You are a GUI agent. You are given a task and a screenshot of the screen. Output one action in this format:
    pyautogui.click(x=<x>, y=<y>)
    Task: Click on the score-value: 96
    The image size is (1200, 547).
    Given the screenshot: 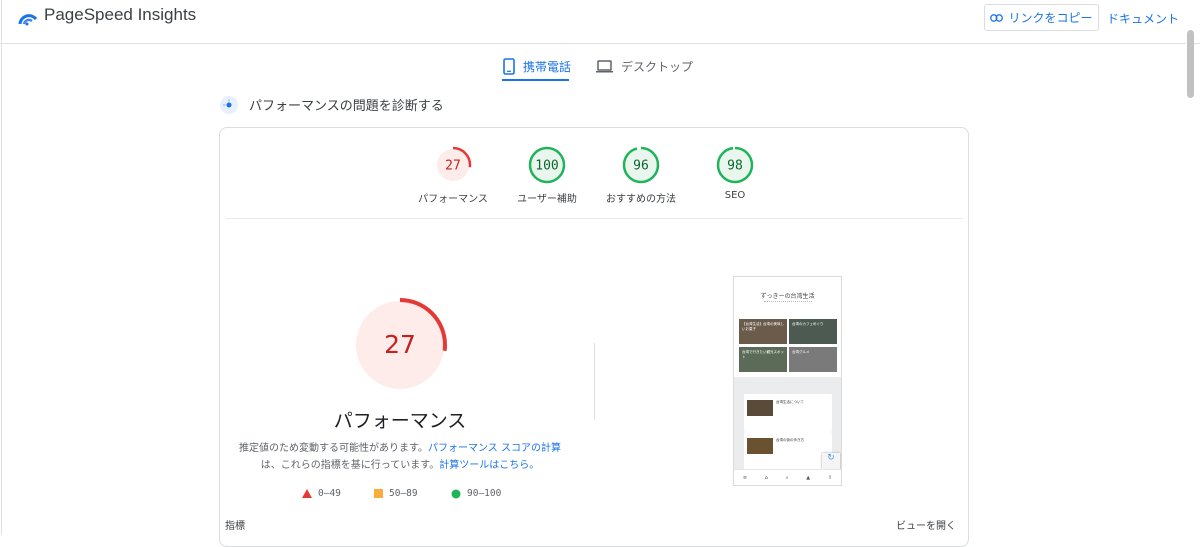 What is the action you would take?
    pyautogui.click(x=641, y=166)
    